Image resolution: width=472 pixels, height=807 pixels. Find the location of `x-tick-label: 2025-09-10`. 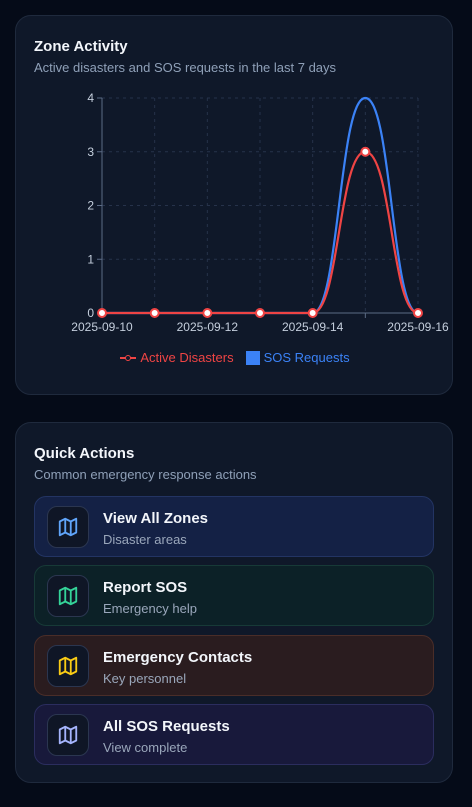

x-tick-label: 2025-09-10 is located at coordinates (102, 327).